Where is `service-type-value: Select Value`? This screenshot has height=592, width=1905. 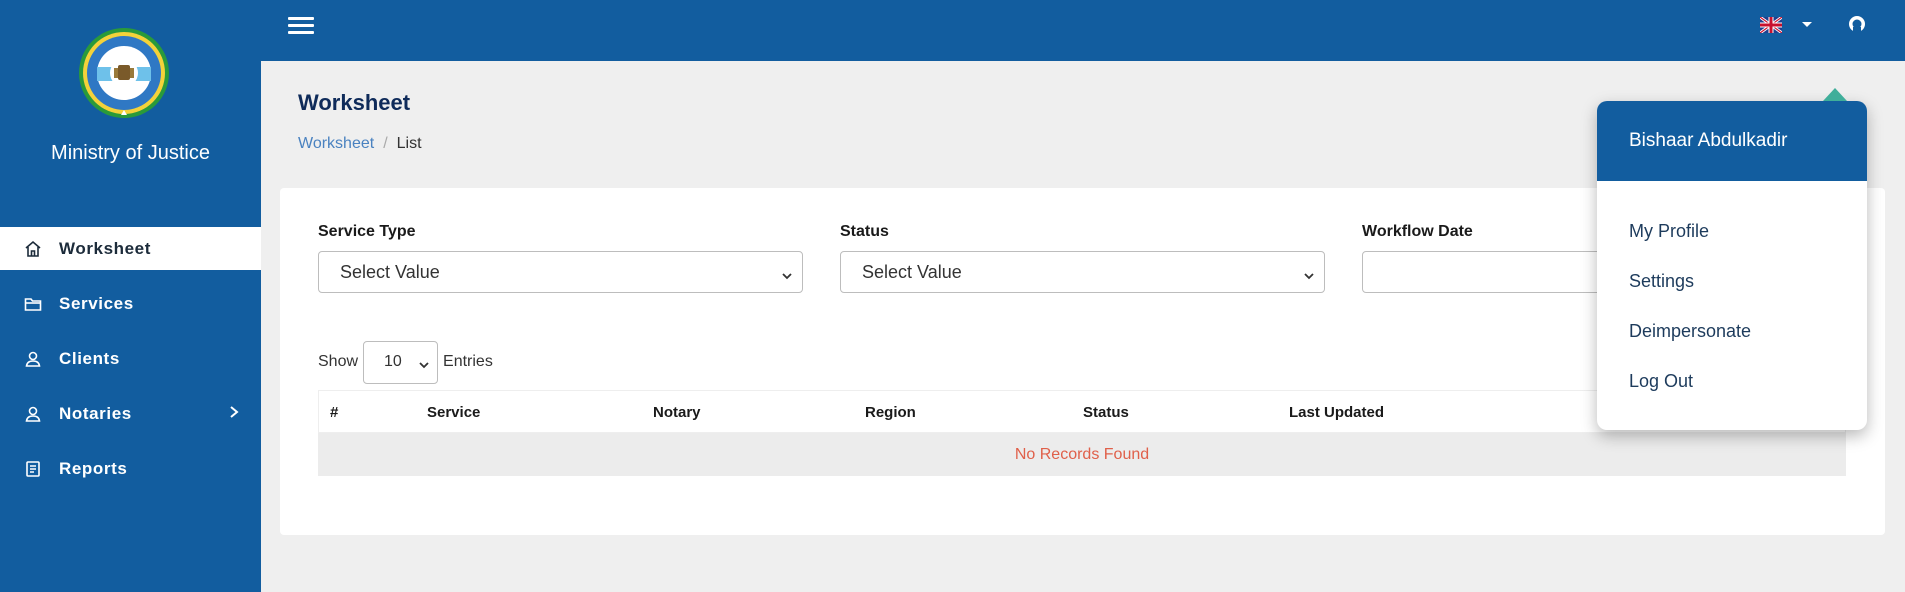 service-type-value: Select Value is located at coordinates (390, 271).